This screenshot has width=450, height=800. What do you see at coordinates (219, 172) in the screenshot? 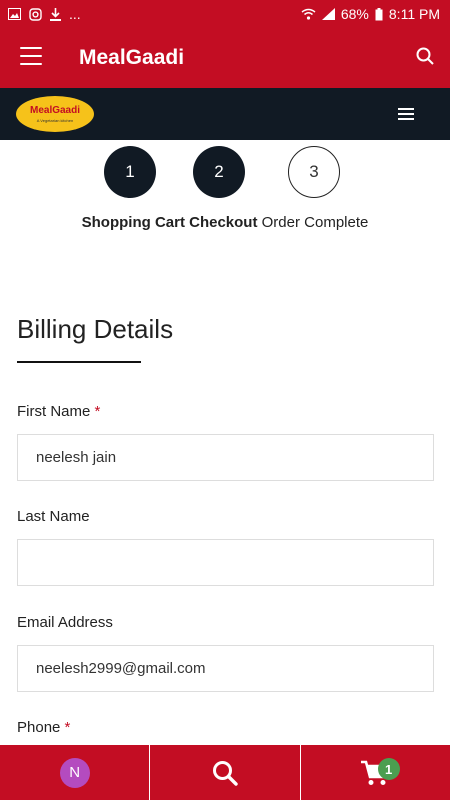
I see `step-2-circle: 2` at bounding box center [219, 172].